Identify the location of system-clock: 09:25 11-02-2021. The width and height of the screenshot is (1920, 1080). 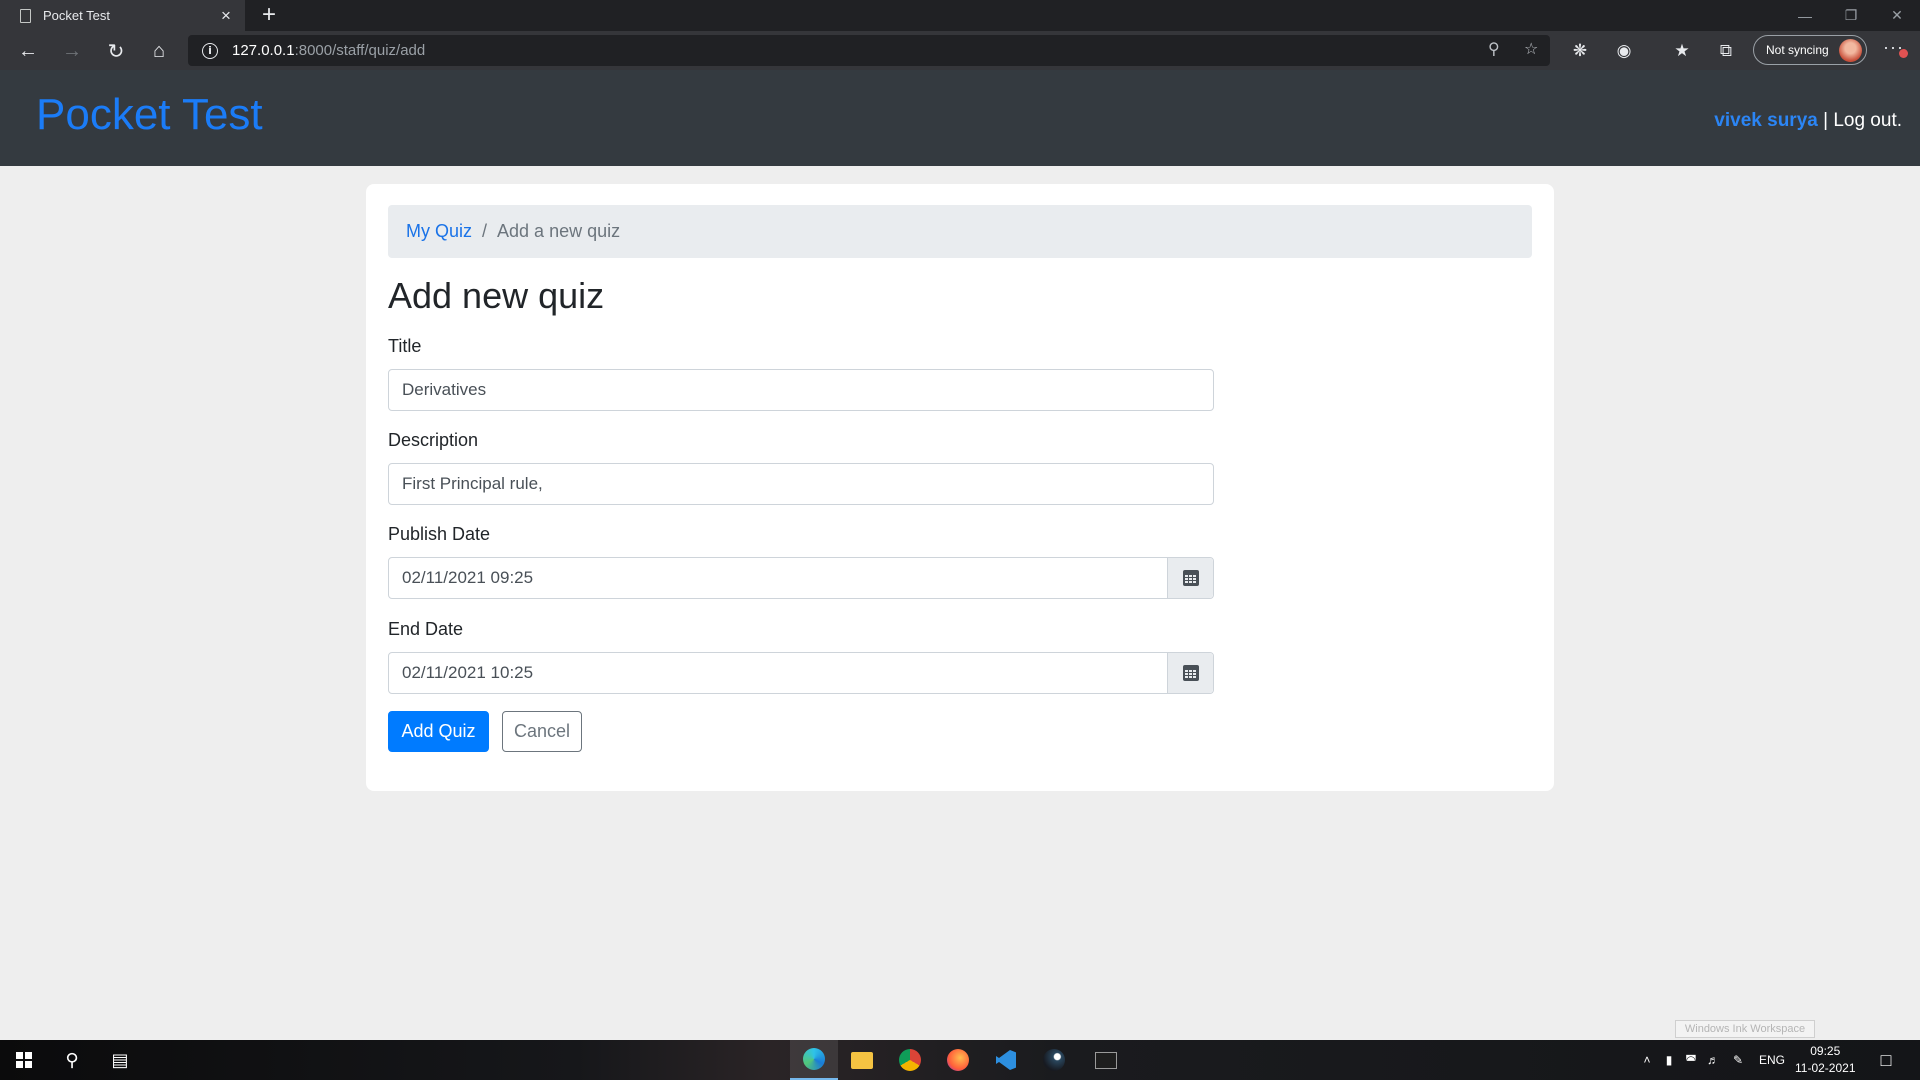
(1825, 1060).